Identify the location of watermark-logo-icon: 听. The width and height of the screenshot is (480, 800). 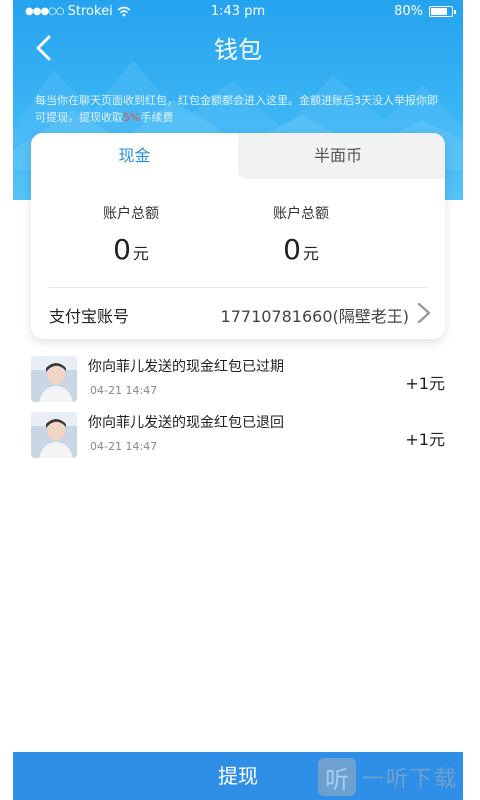
(337, 777).